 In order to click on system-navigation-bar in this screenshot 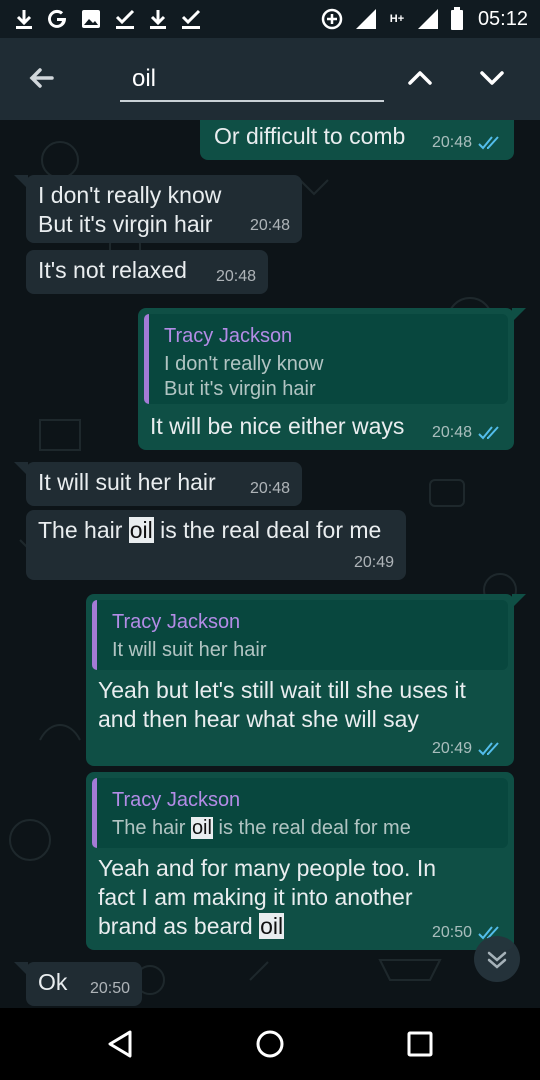, I will do `click(270, 1044)`.